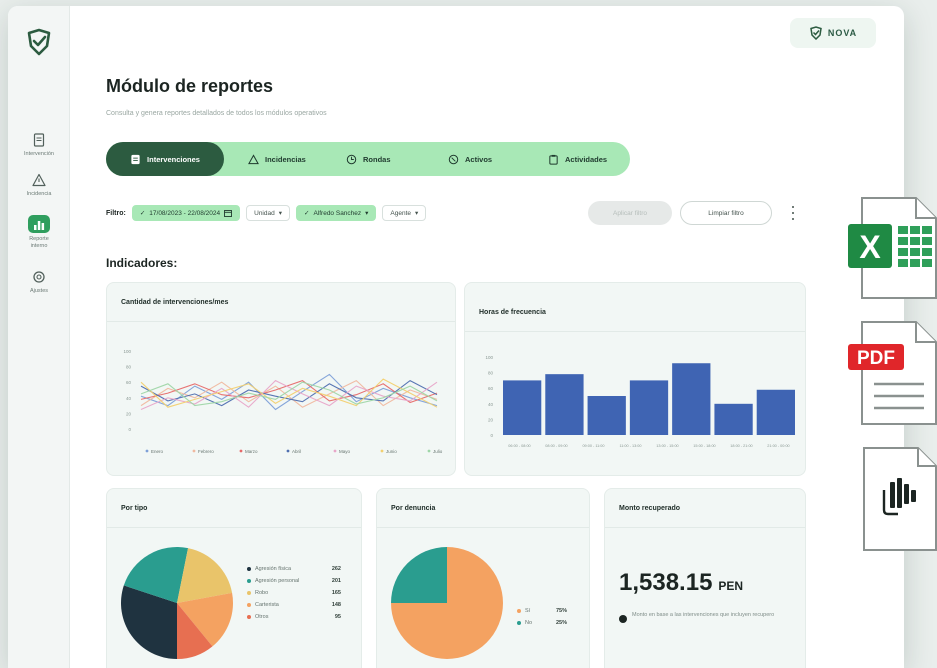 The image size is (937, 668). I want to click on complaint-legend: Sí 75% No 25%, so click(542, 617).